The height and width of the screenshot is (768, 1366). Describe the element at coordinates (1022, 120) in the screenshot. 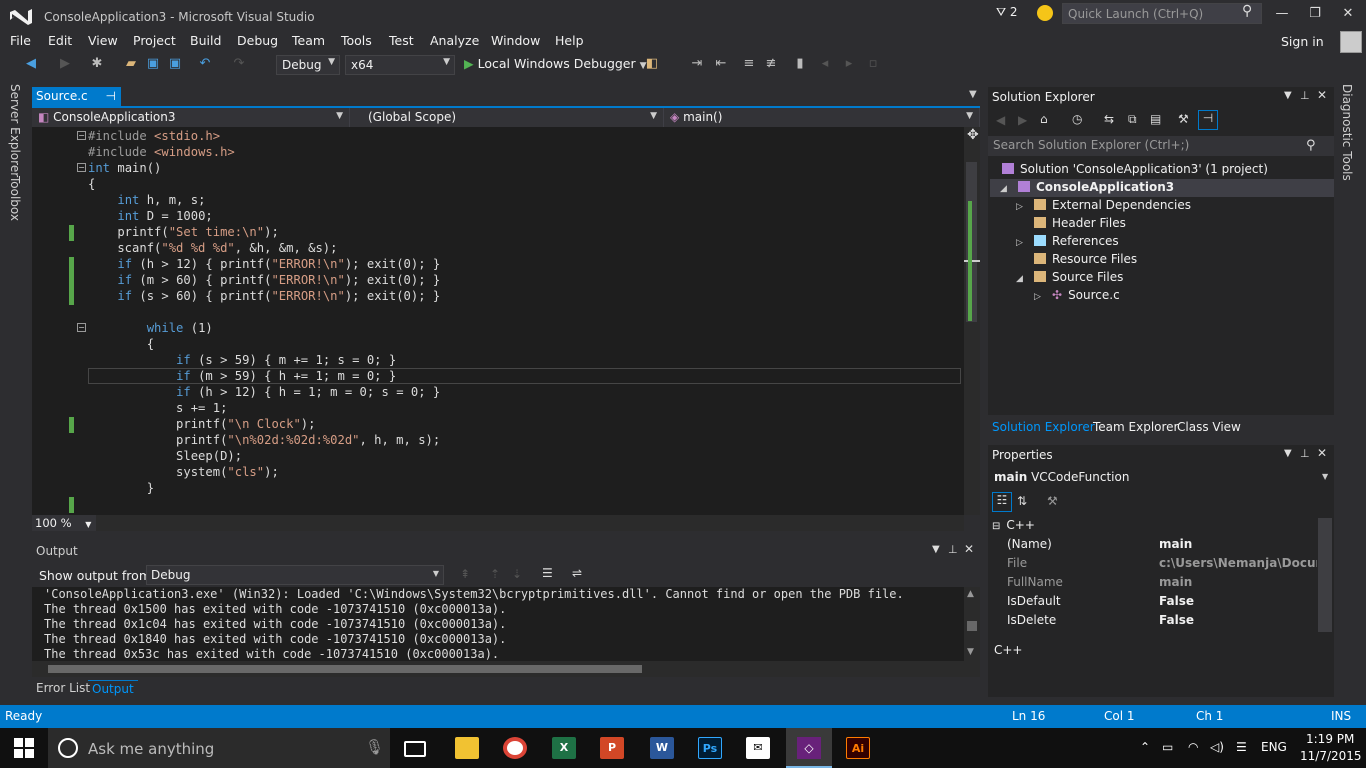

I see `forward-icon: ▶` at that location.